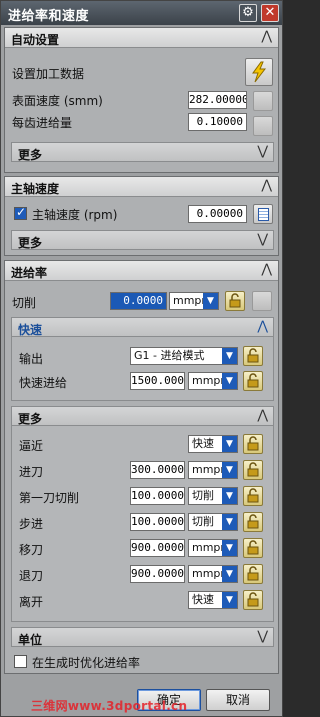  I want to click on auto-more-label: 更多, so click(30, 155).